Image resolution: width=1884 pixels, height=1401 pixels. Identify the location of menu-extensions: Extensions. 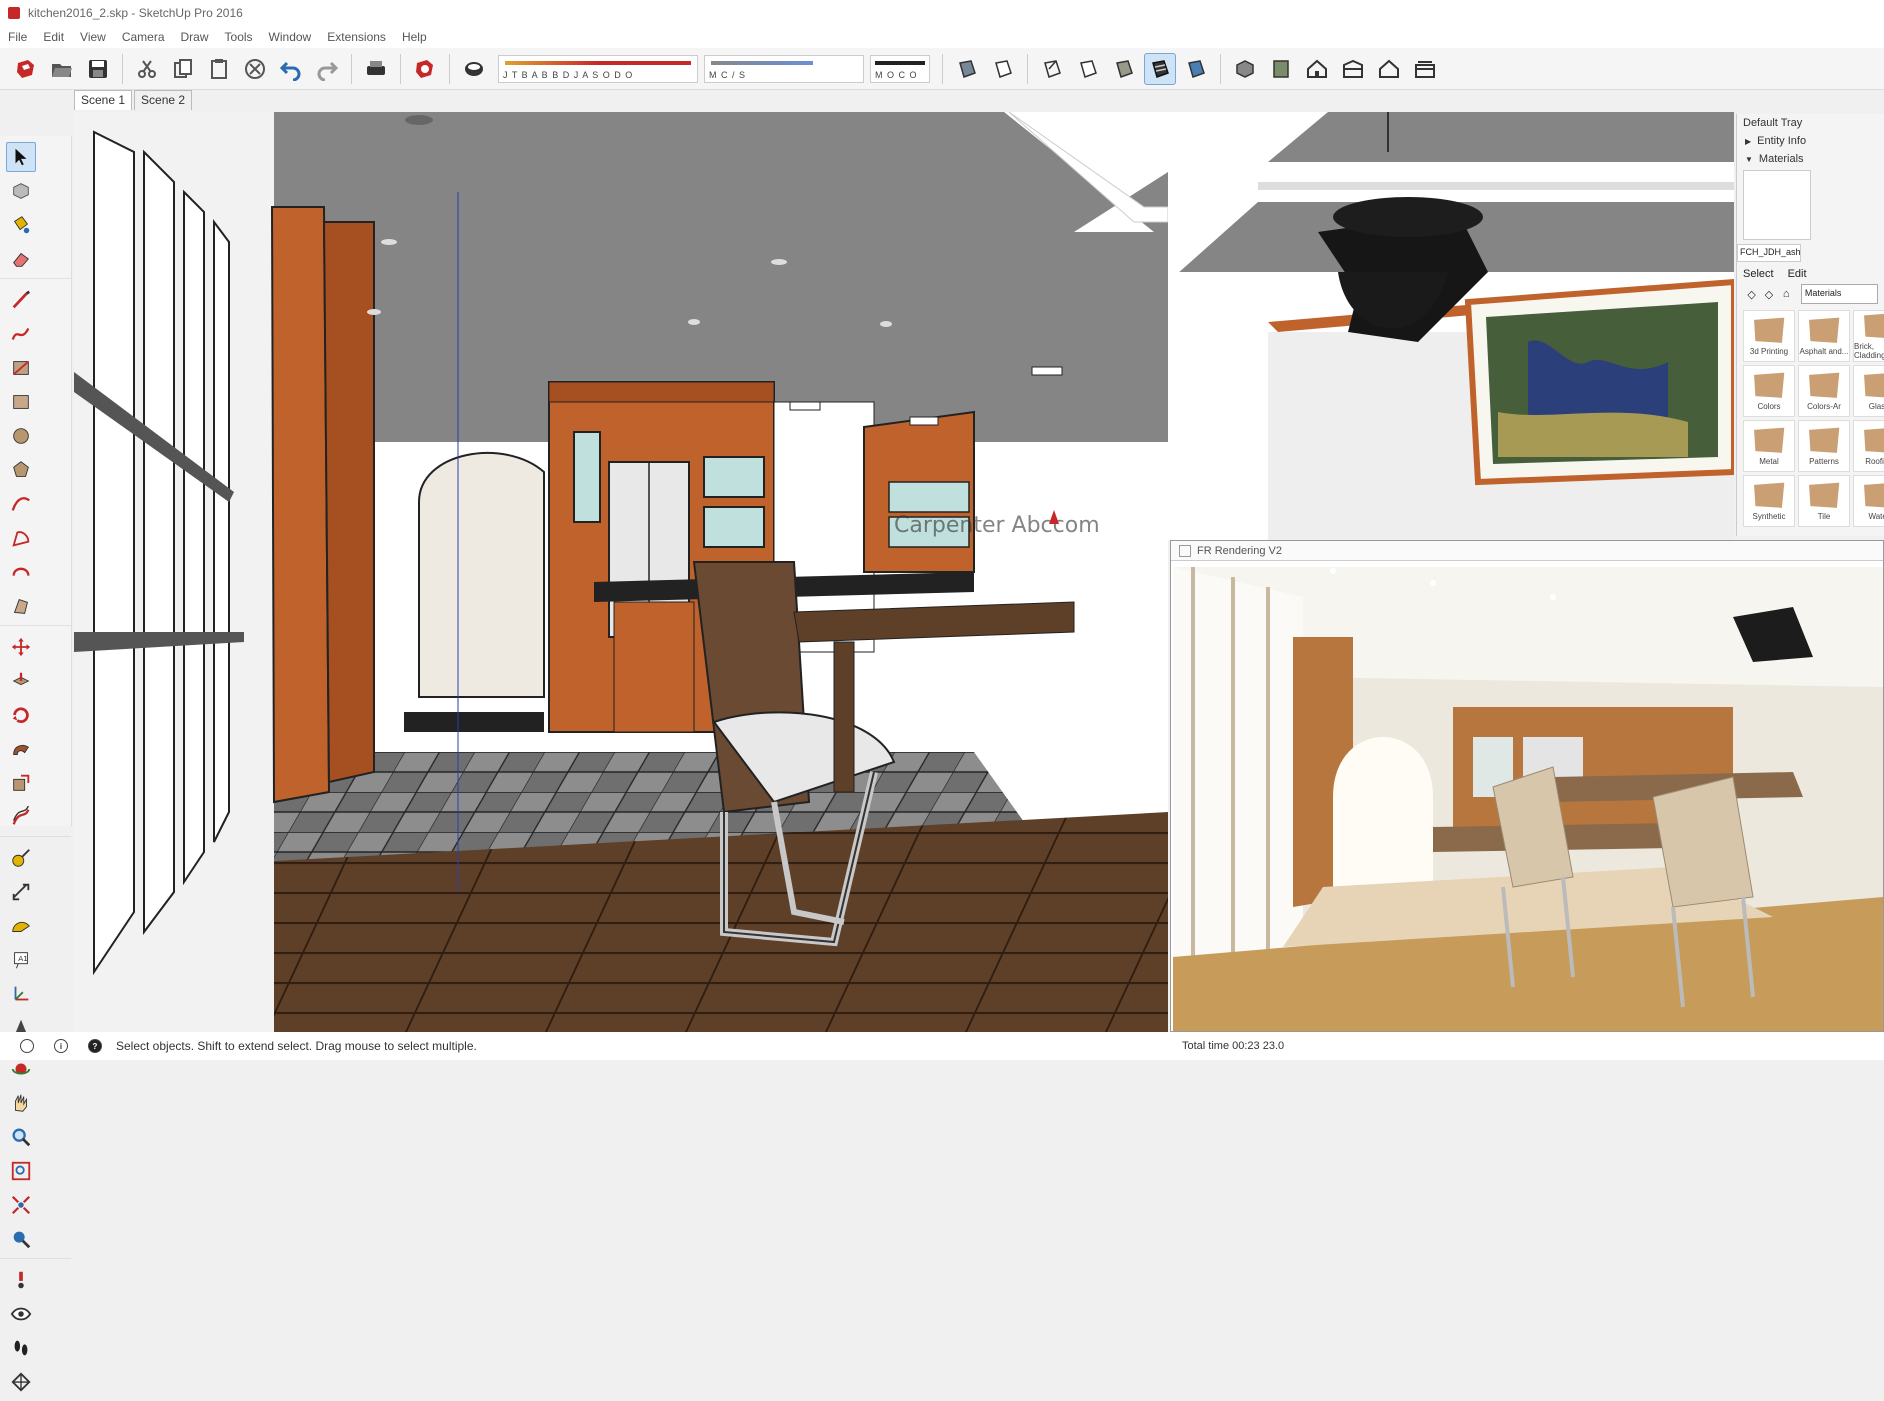
(356, 37).